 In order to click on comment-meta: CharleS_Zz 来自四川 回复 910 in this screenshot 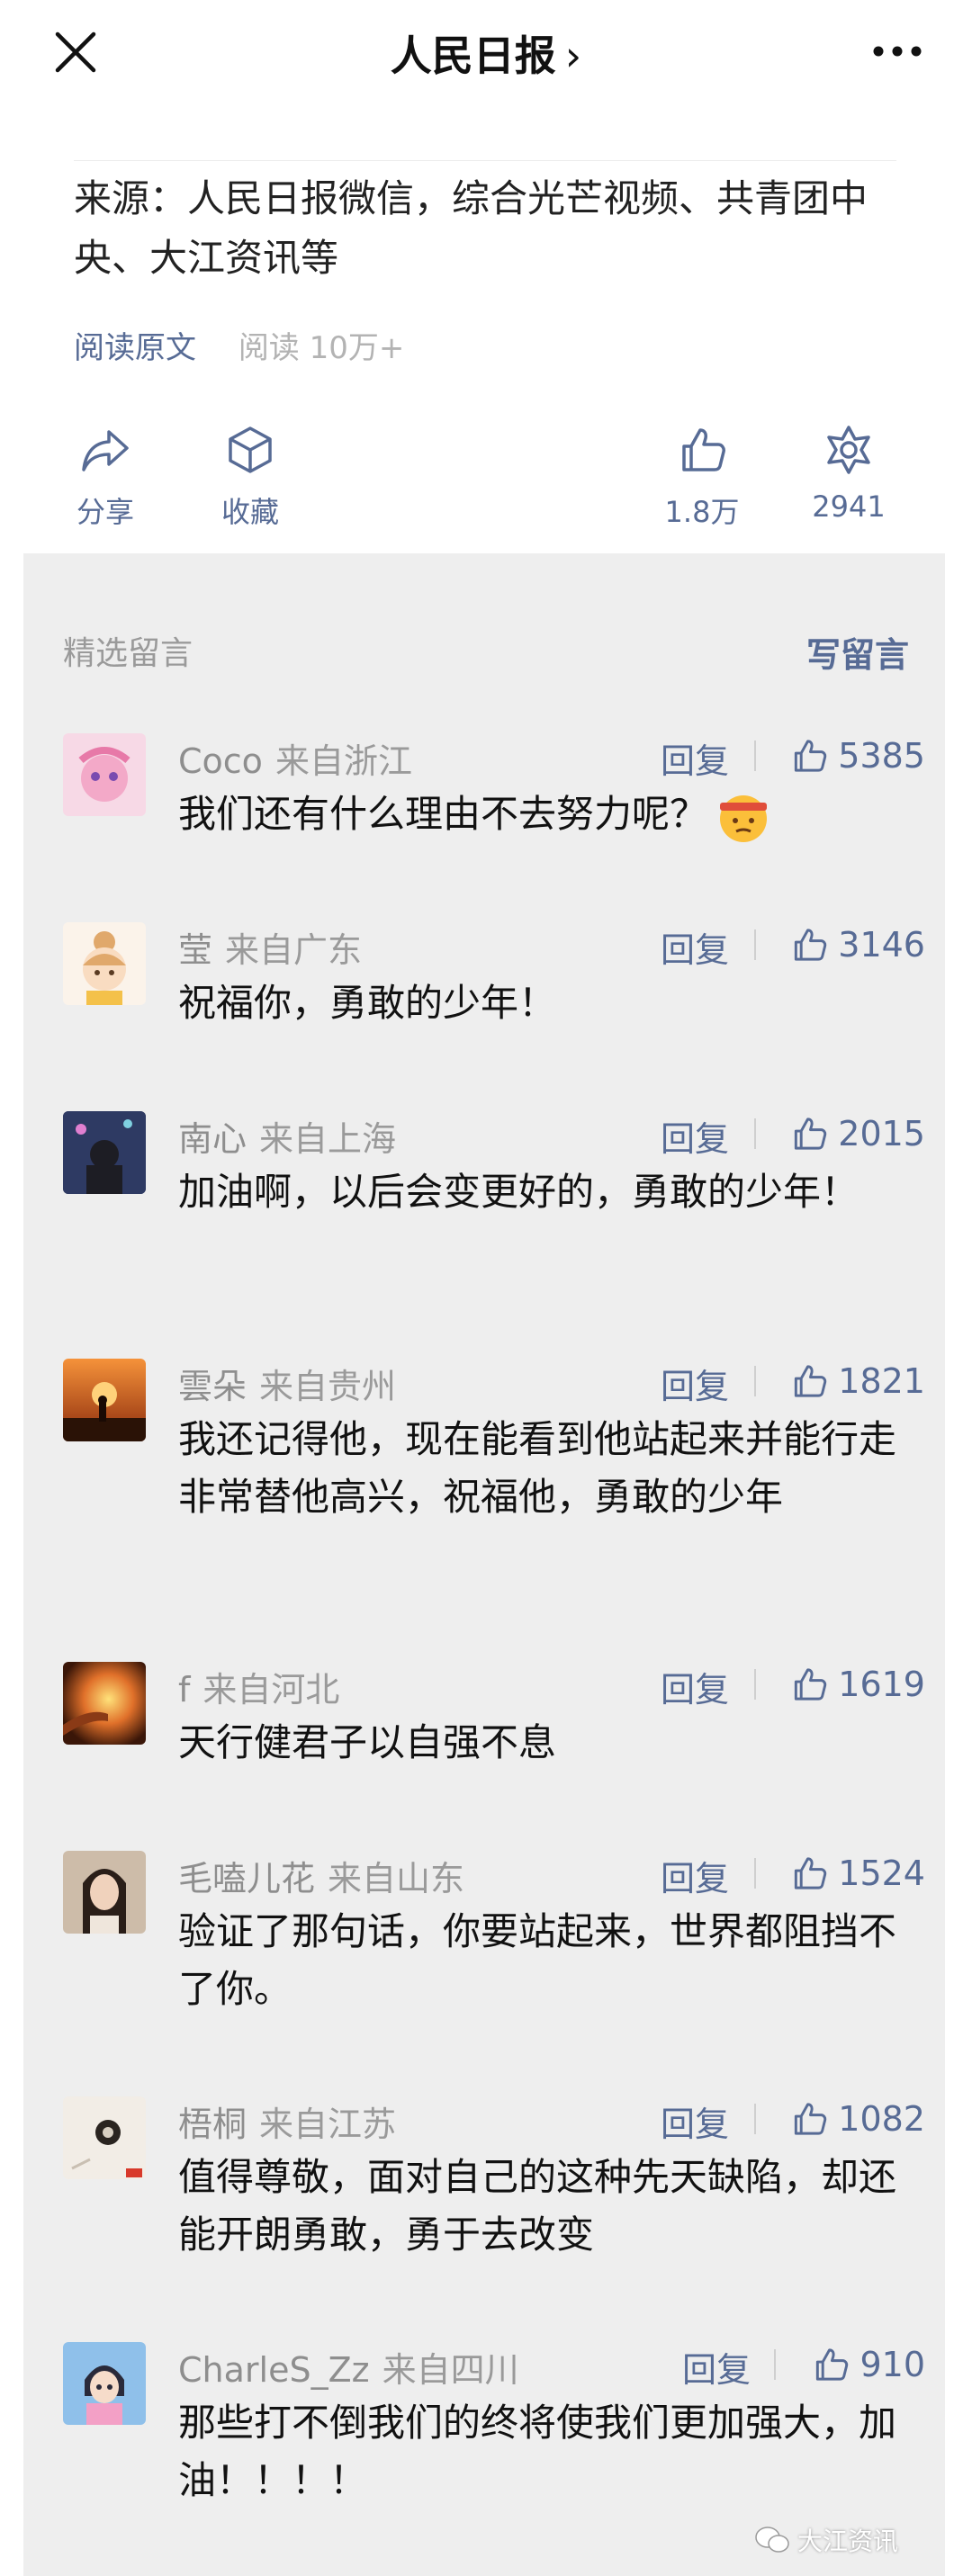, I will do `click(552, 2366)`.